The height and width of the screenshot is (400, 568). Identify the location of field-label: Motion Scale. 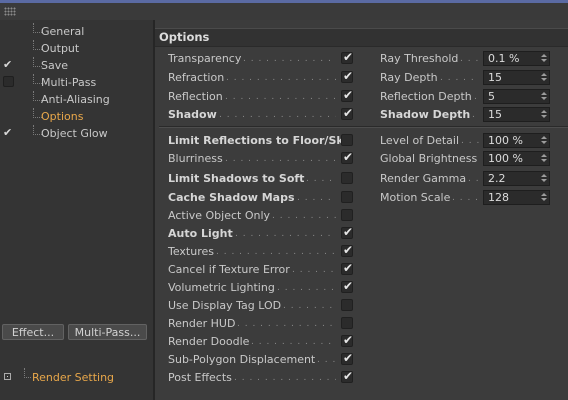
(415, 197).